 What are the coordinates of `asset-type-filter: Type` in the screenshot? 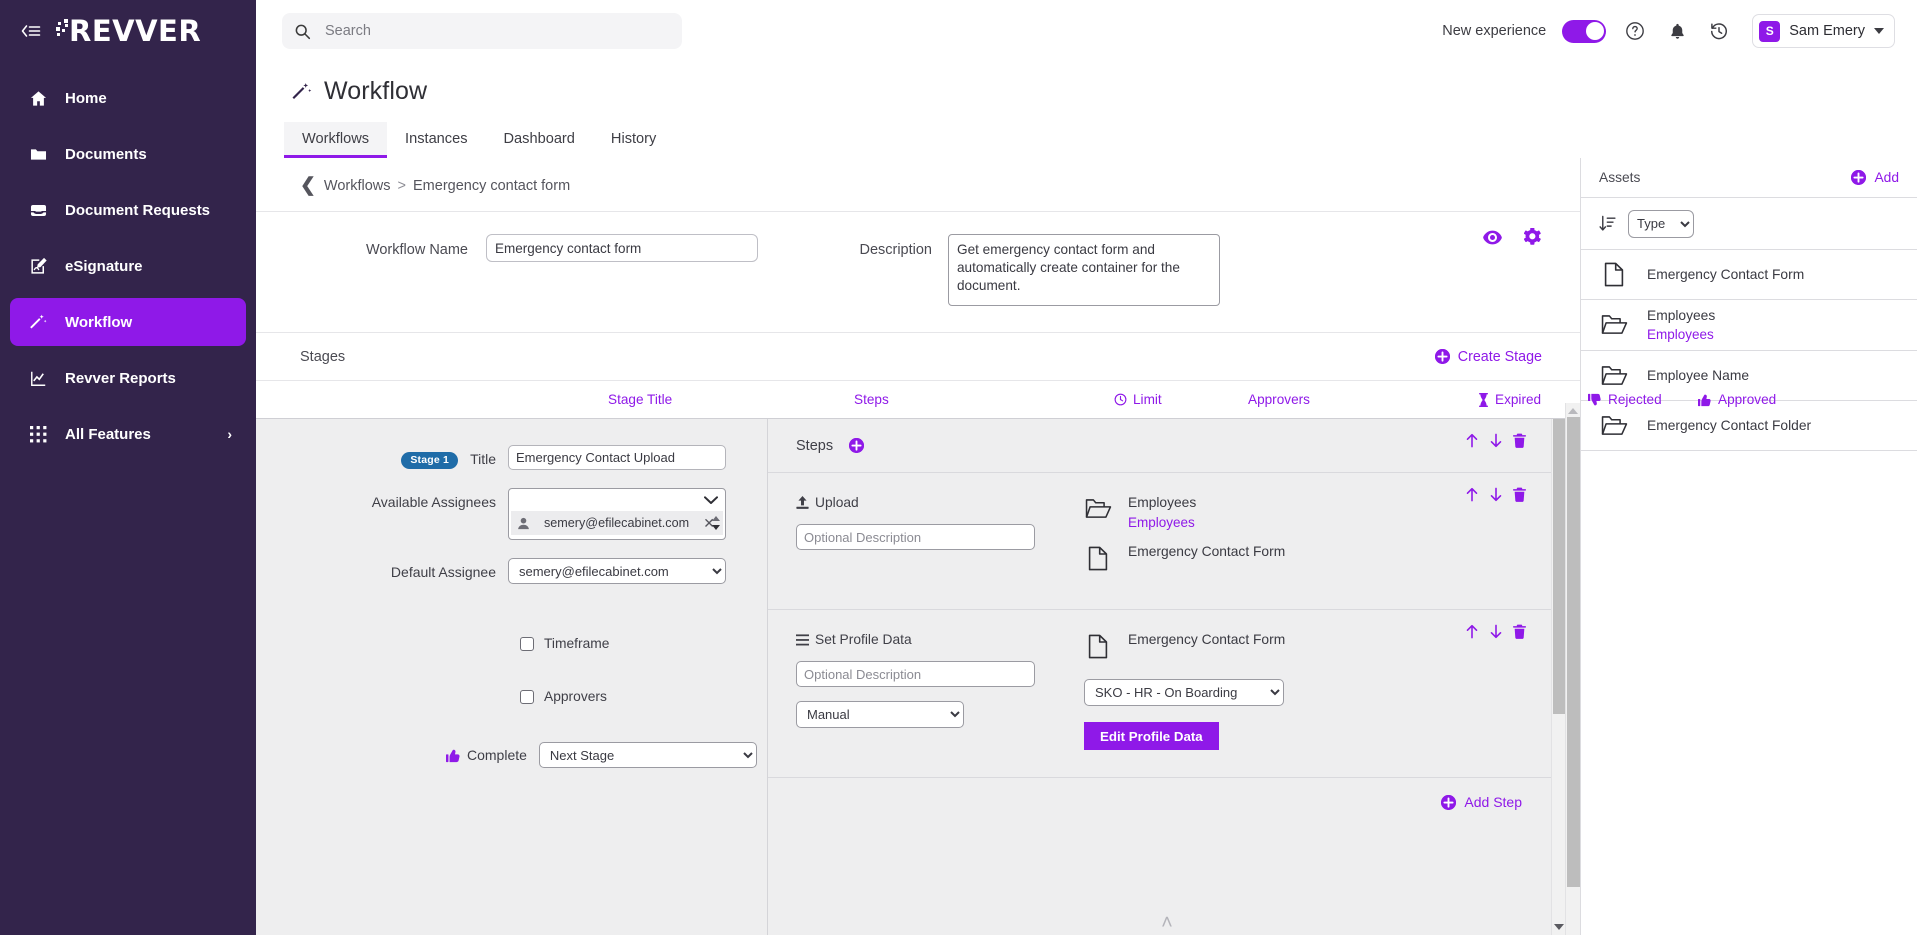 It's located at (1661, 223).